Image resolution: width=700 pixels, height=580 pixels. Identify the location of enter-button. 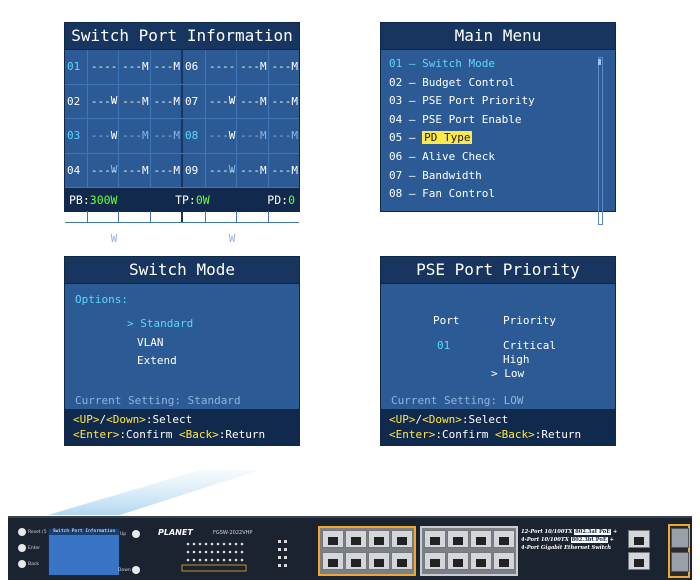
(22, 548).